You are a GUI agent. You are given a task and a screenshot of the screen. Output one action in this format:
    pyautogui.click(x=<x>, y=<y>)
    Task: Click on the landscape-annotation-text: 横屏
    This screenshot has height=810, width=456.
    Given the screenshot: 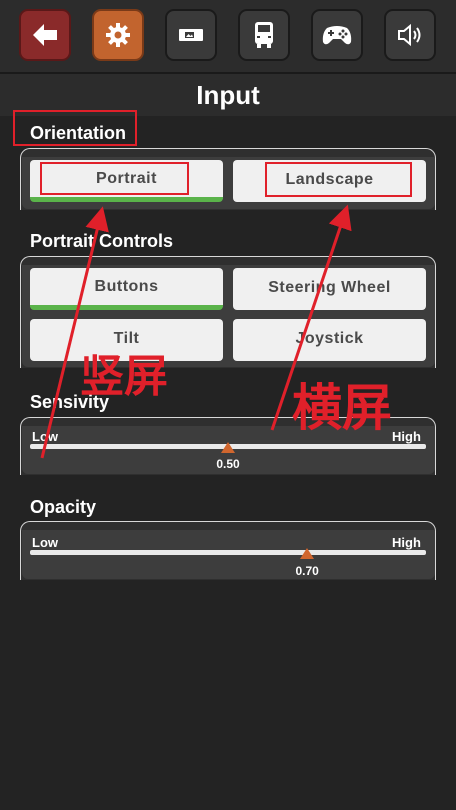 What is the action you would take?
    pyautogui.click(x=342, y=407)
    